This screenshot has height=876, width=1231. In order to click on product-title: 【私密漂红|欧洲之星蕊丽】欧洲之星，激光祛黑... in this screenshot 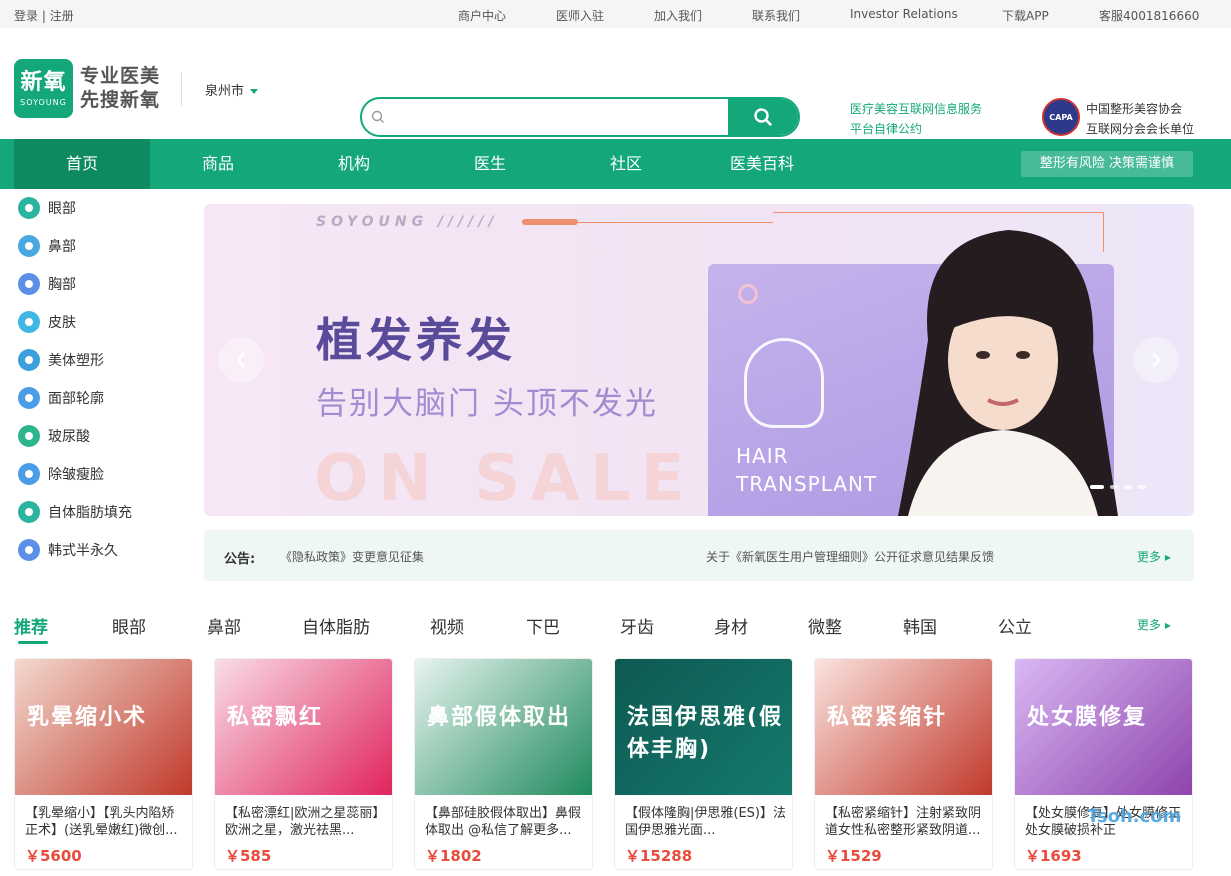, I will do `click(306, 822)`.